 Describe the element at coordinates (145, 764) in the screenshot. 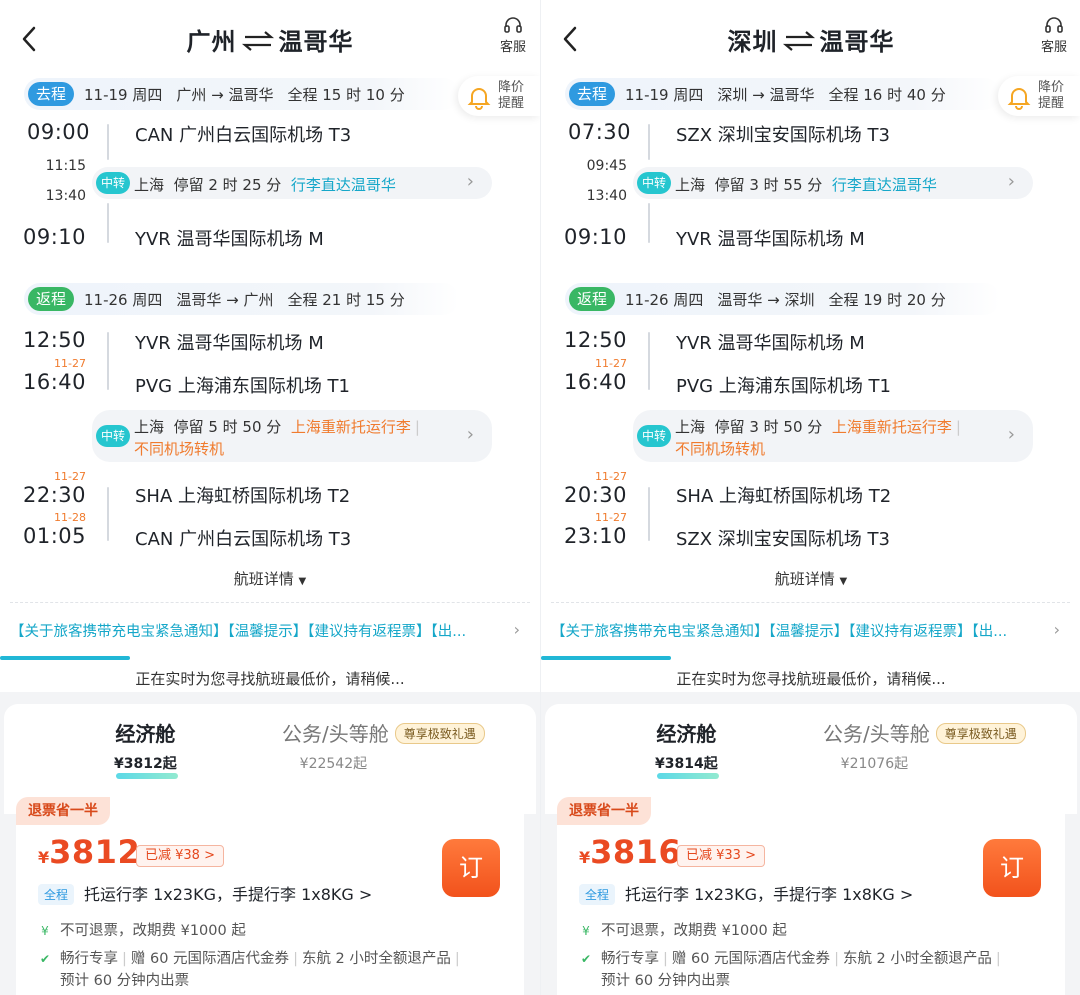

I see `economy-price: ¥3812起` at that location.